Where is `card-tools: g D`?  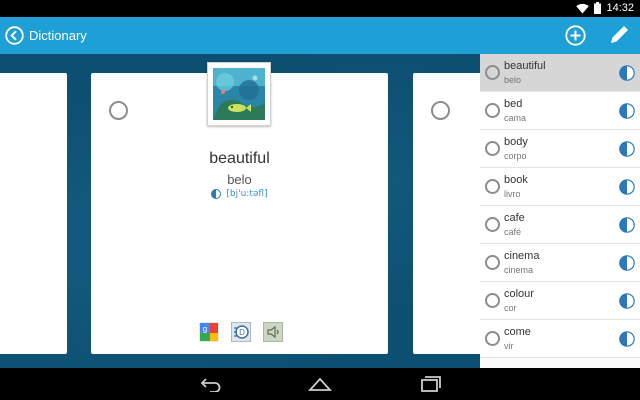 card-tools: g D is located at coordinates (241, 332).